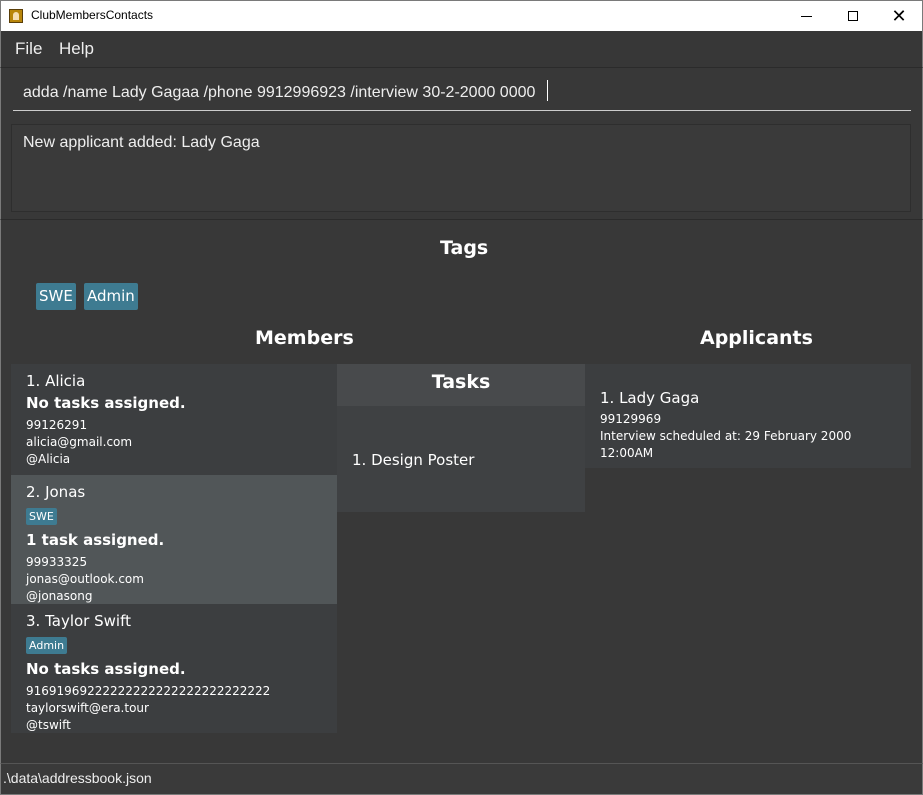 This screenshot has width=923, height=795. What do you see at coordinates (461, 438) in the screenshot?
I see `tasks-panel: Tasks 1. Design Poster` at bounding box center [461, 438].